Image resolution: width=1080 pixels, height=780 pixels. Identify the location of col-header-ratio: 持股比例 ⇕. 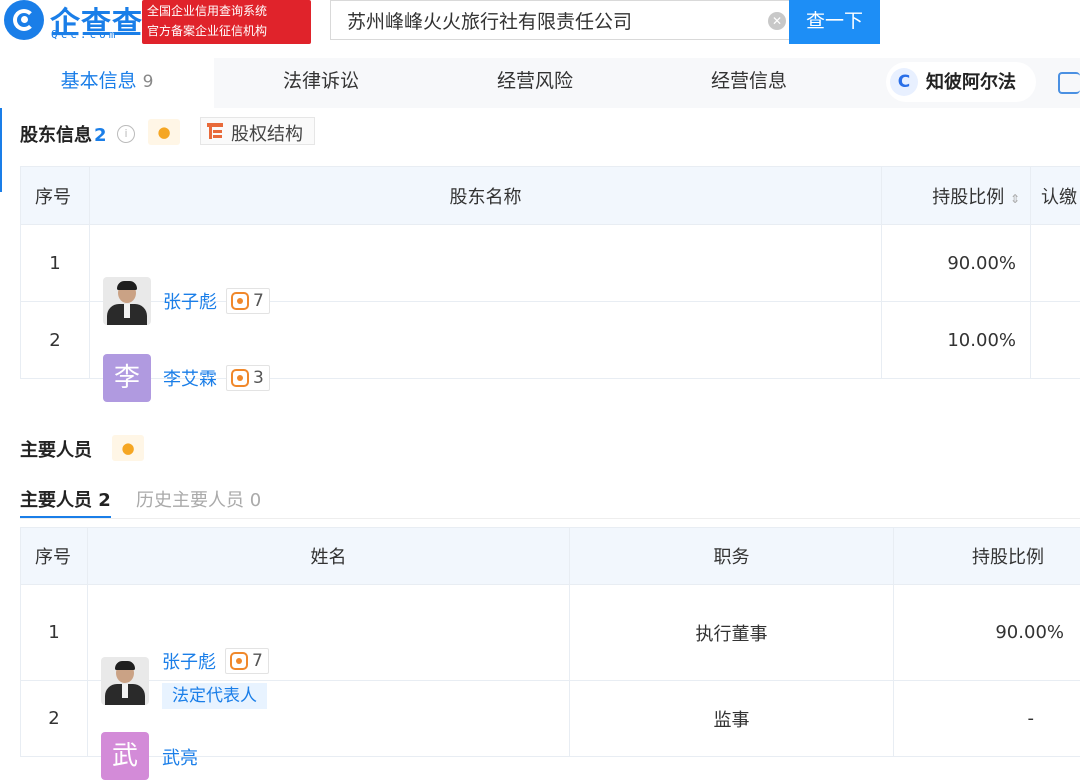
(956, 196).